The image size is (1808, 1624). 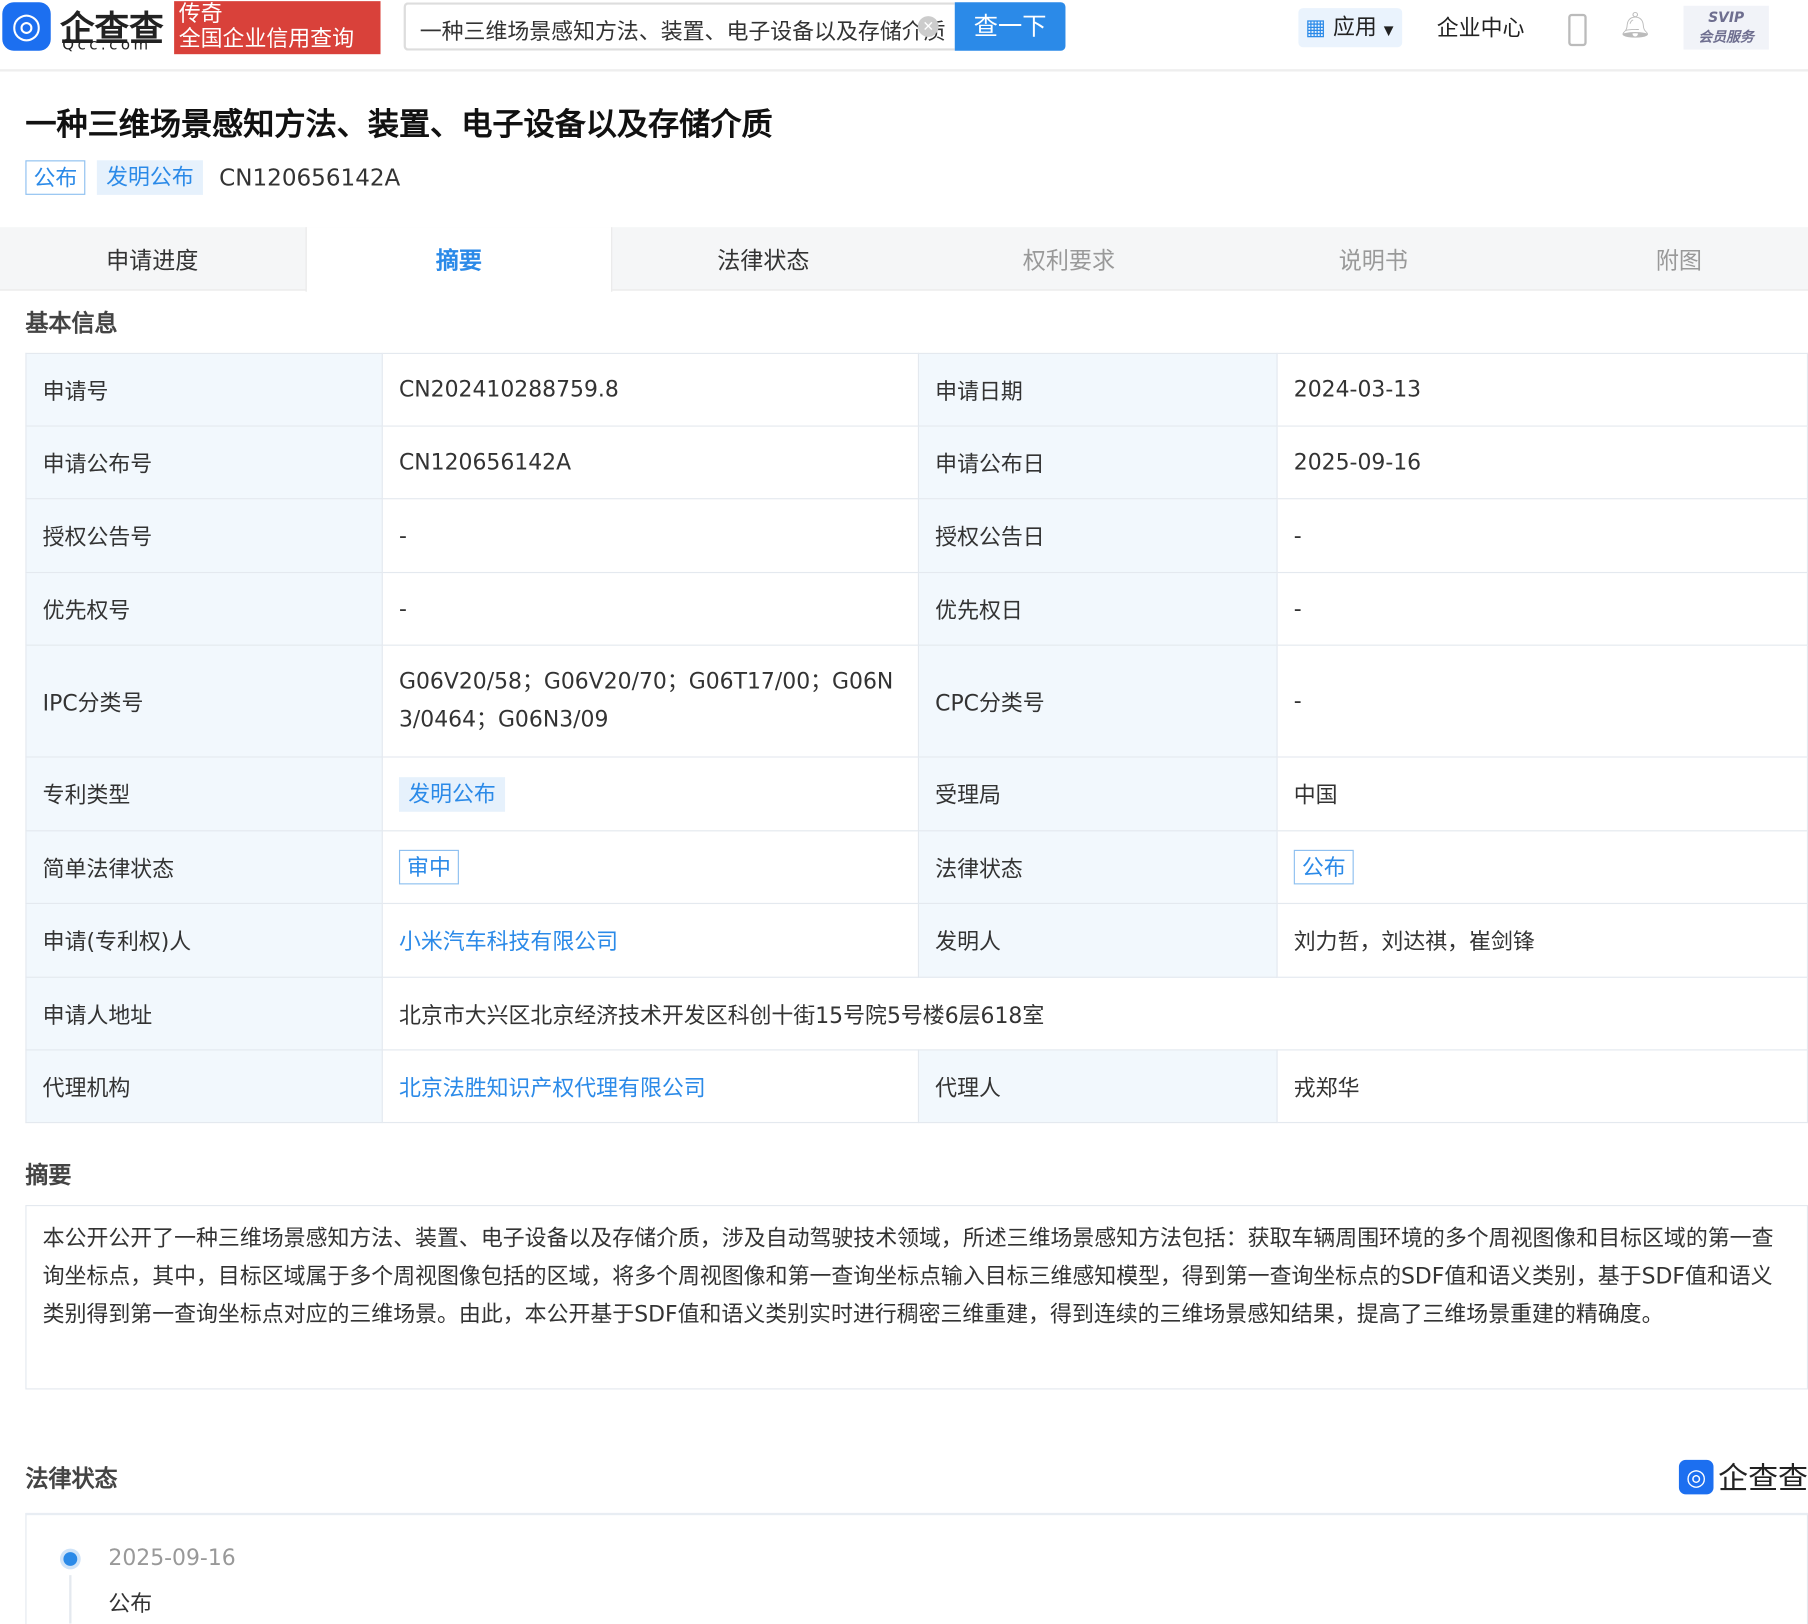 I want to click on label: 法律状态, so click(x=1097, y=867).